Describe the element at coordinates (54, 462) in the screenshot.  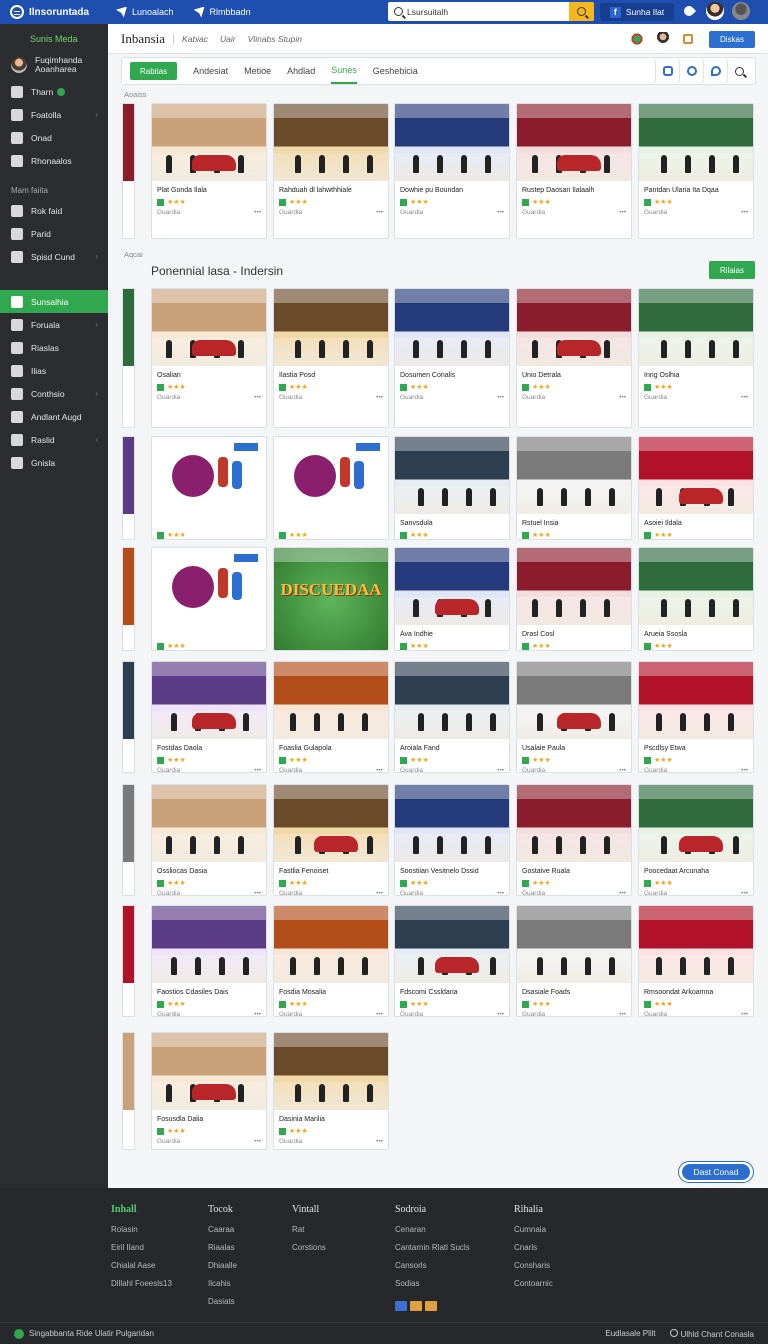
I see `sidebar-item-gnisla: Gnisla` at that location.